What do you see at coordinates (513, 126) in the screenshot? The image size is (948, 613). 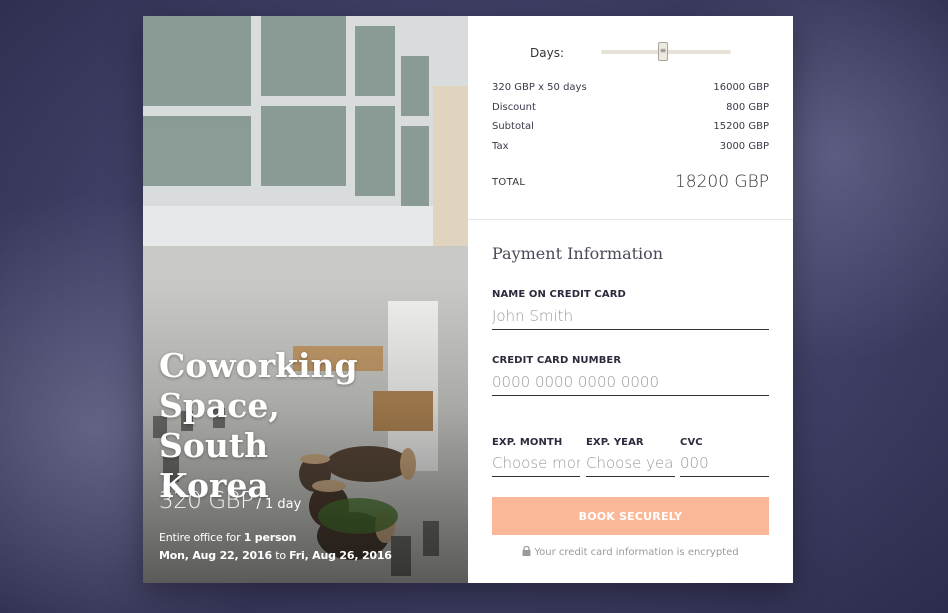 I see `line-label: Subtotal` at bounding box center [513, 126].